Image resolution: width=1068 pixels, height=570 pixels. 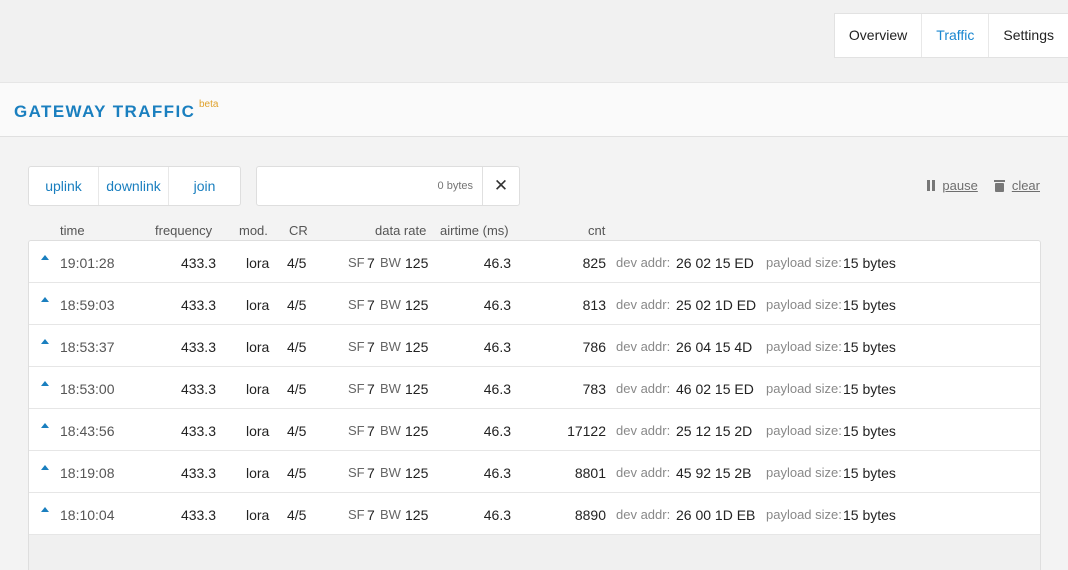 What do you see at coordinates (716, 515) in the screenshot?
I see `row-dev-addr: 26 00 1D EB` at bounding box center [716, 515].